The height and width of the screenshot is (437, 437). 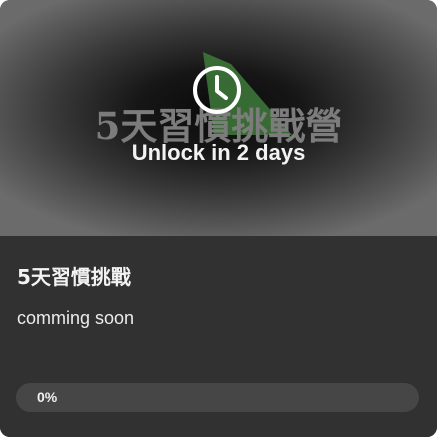 I want to click on card-title: 5天習慣挑戰, so click(x=74, y=277).